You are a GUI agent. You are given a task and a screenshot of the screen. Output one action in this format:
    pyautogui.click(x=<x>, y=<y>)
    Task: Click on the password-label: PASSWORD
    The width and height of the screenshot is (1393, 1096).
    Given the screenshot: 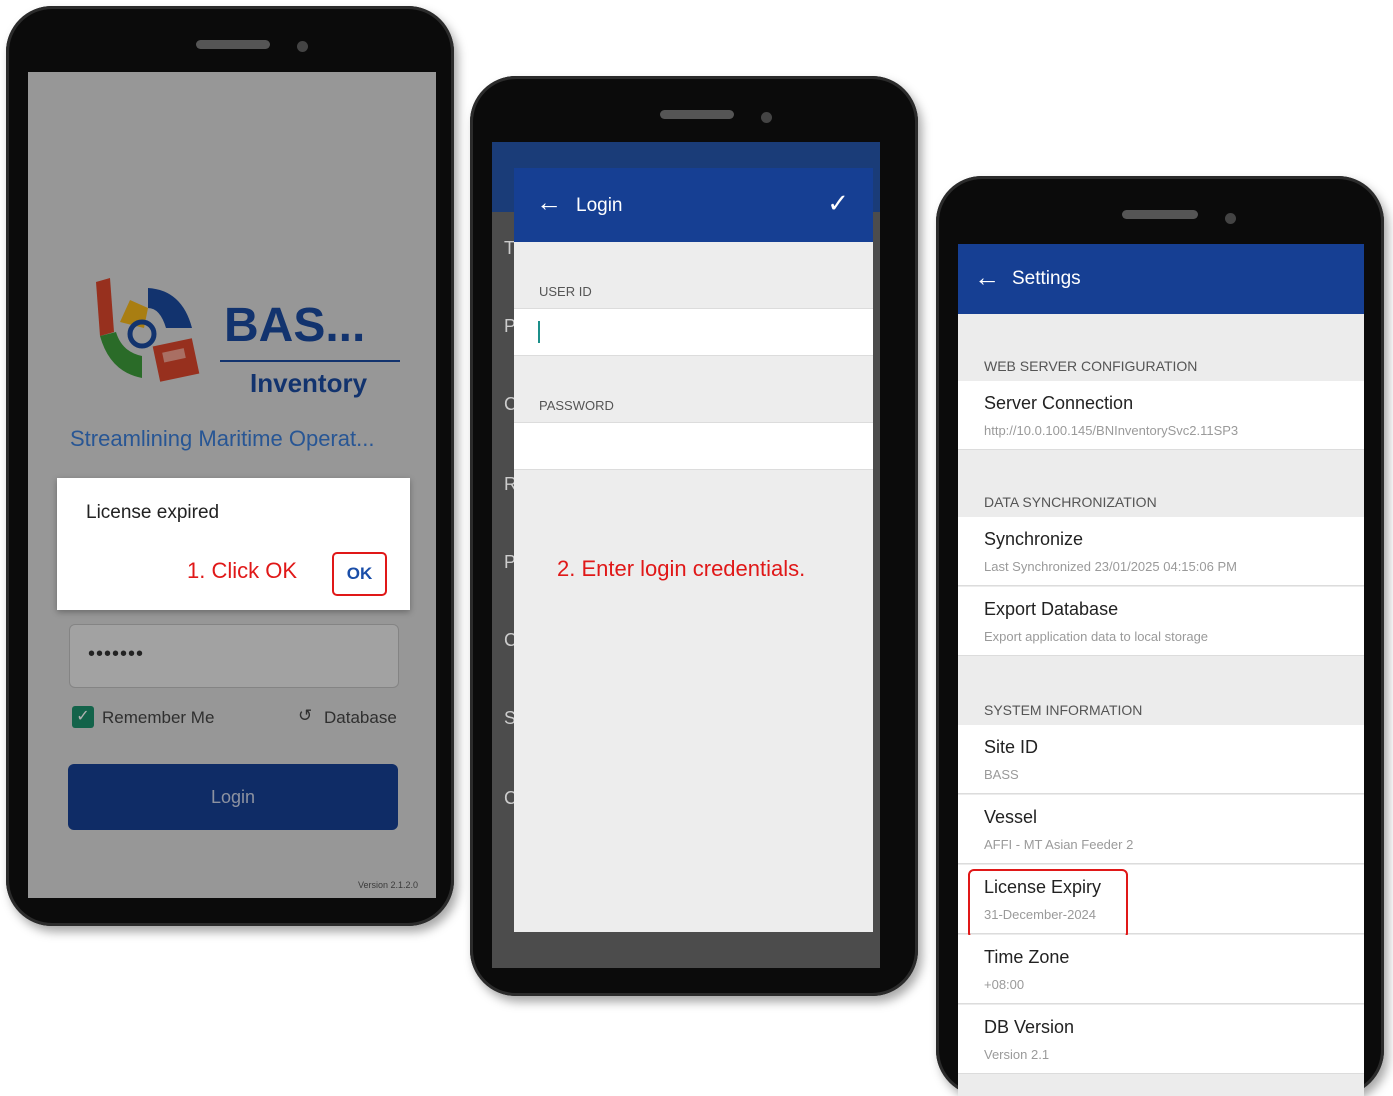 What is the action you would take?
    pyautogui.click(x=576, y=405)
    